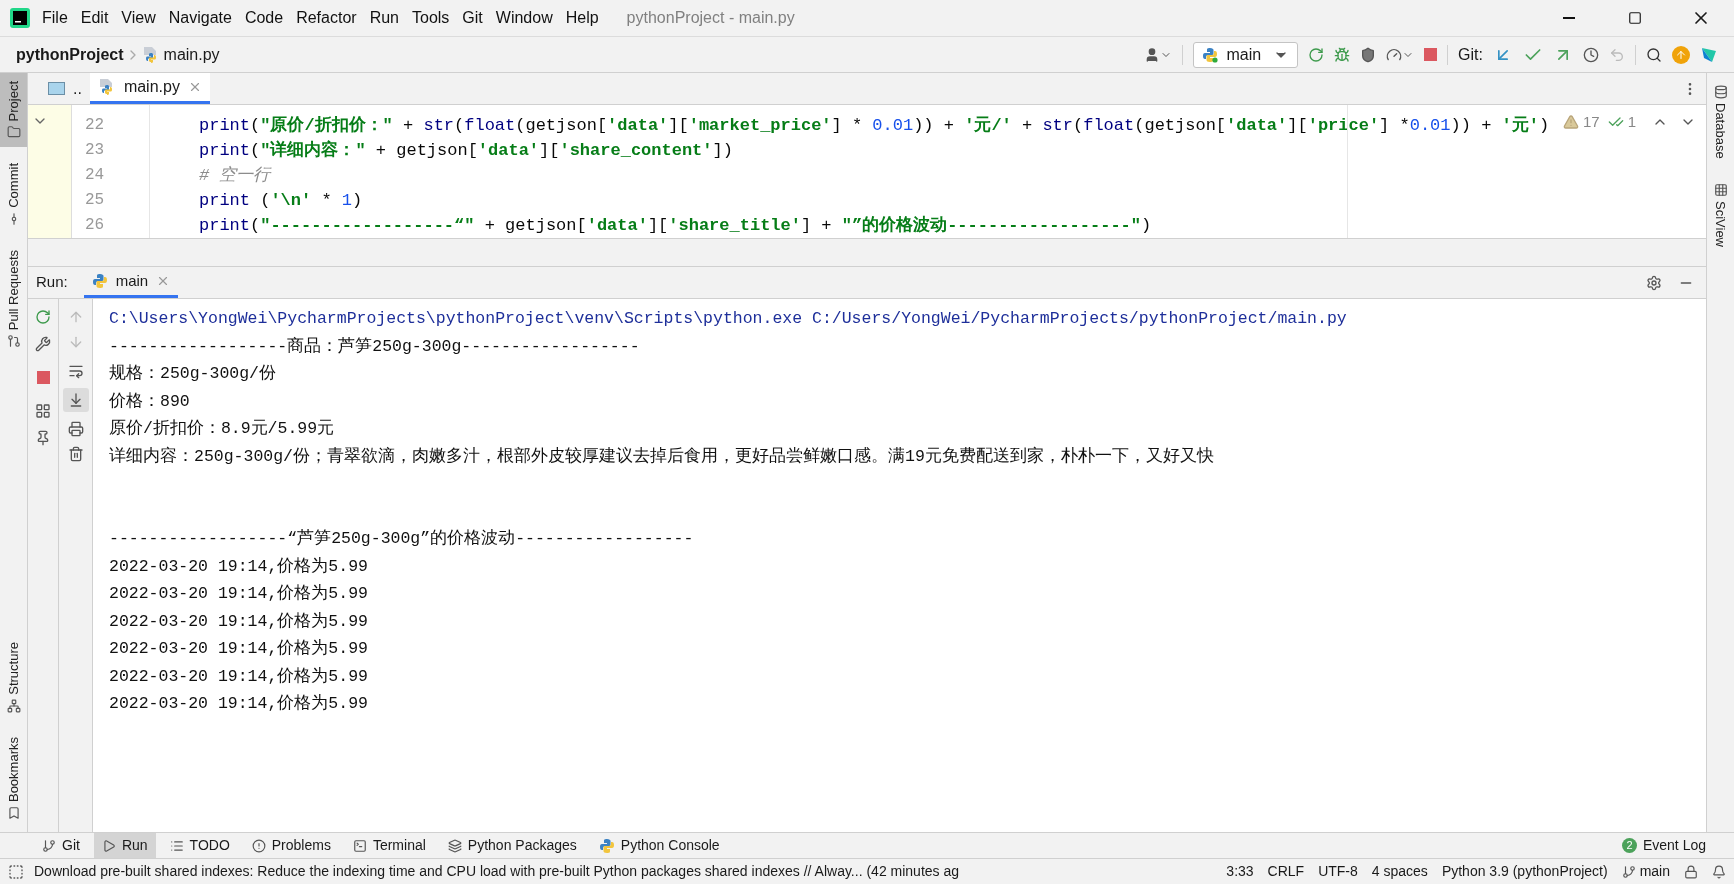  I want to click on menu-item: View, so click(138, 18).